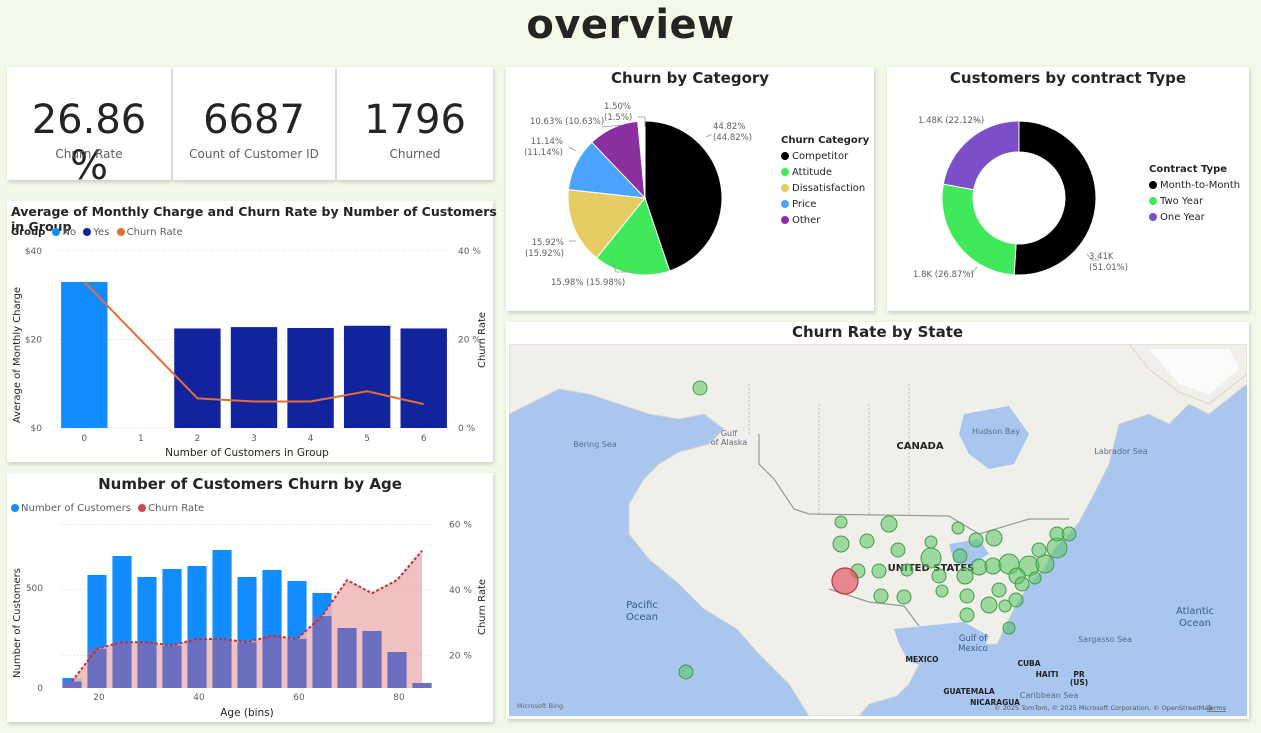 The image size is (1261, 733). I want to click on x-tick-label: 3, so click(254, 439).